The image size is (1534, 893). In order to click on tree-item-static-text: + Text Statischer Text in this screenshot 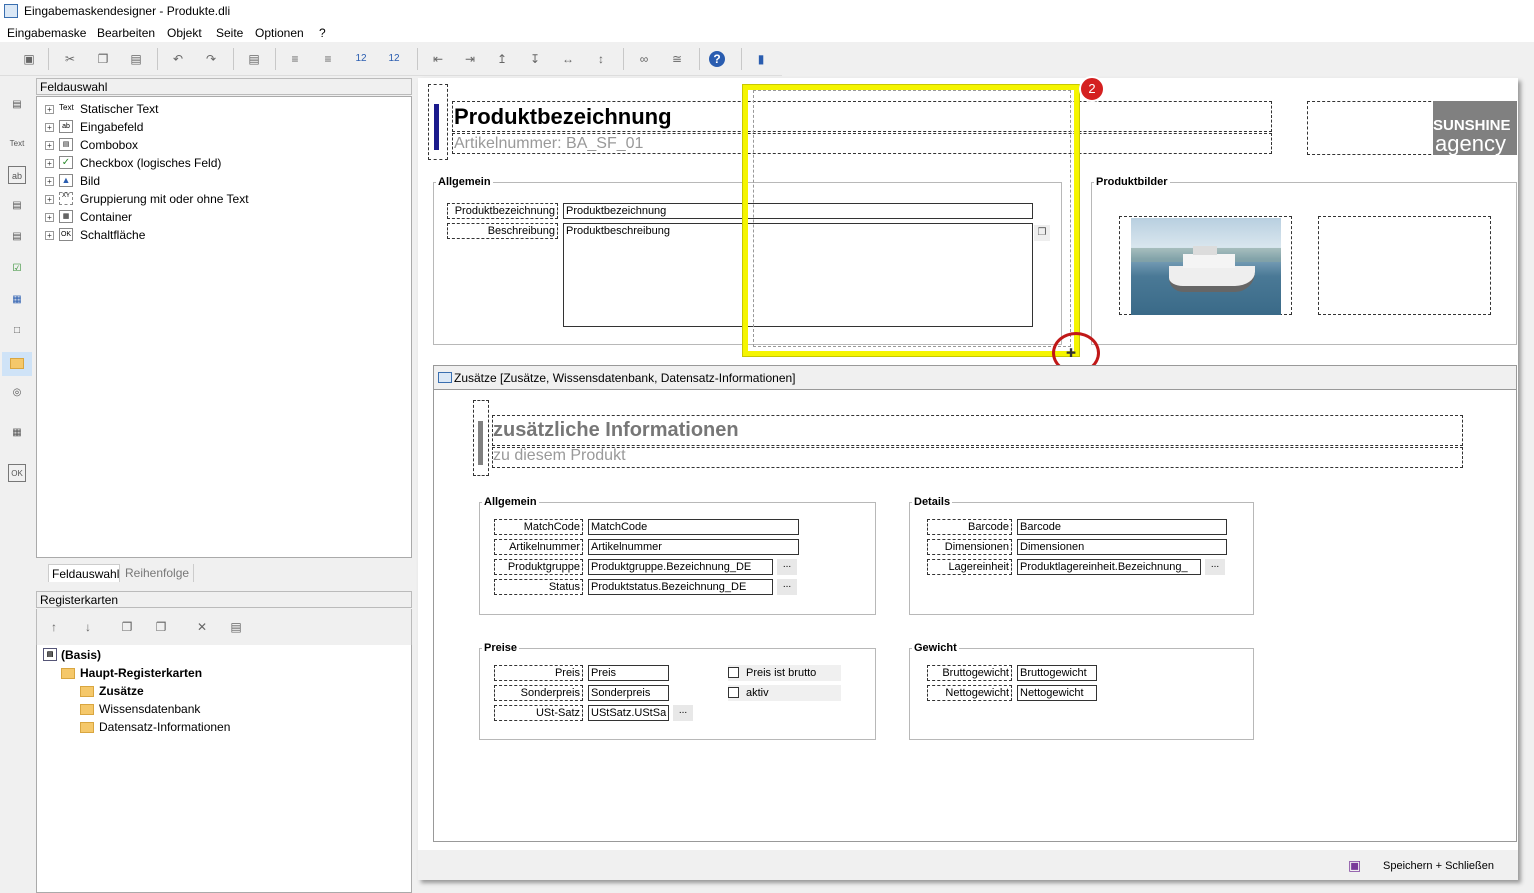, I will do `click(223, 109)`.